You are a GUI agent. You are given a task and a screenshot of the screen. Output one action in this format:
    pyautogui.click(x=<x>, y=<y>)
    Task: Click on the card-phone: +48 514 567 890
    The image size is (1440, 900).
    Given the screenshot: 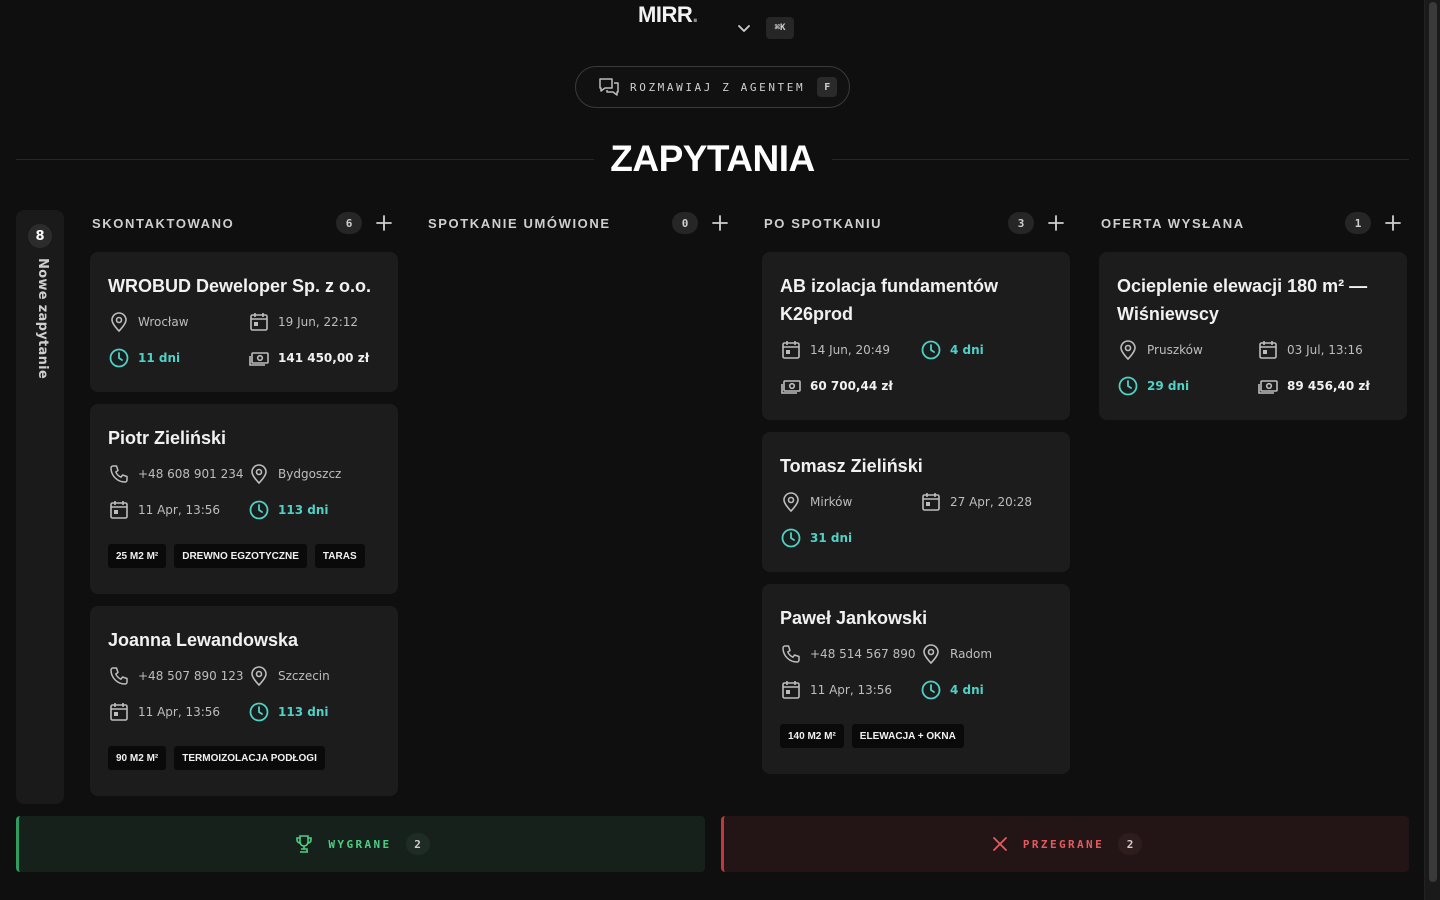 What is the action you would take?
    pyautogui.click(x=850, y=654)
    